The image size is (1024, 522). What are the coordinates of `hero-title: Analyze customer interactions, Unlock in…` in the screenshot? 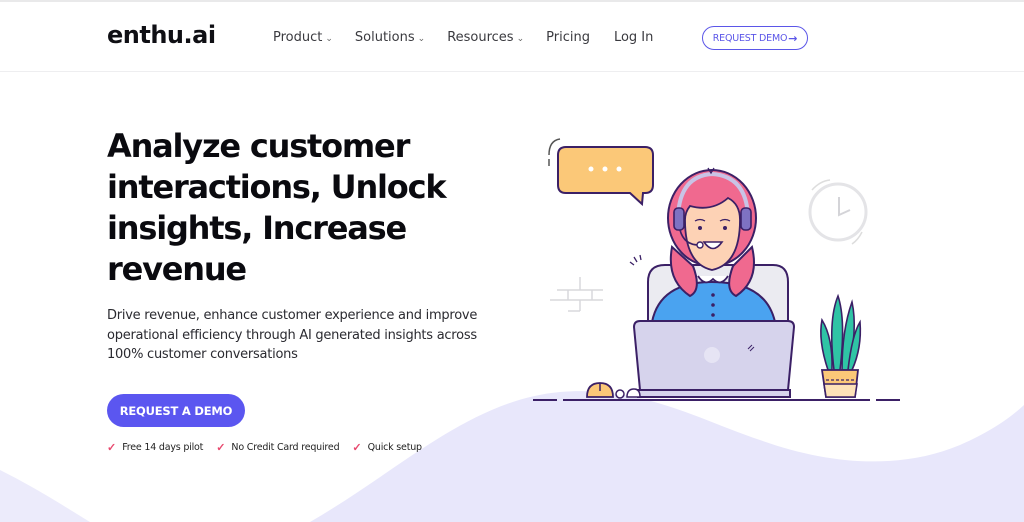 It's located at (277, 207).